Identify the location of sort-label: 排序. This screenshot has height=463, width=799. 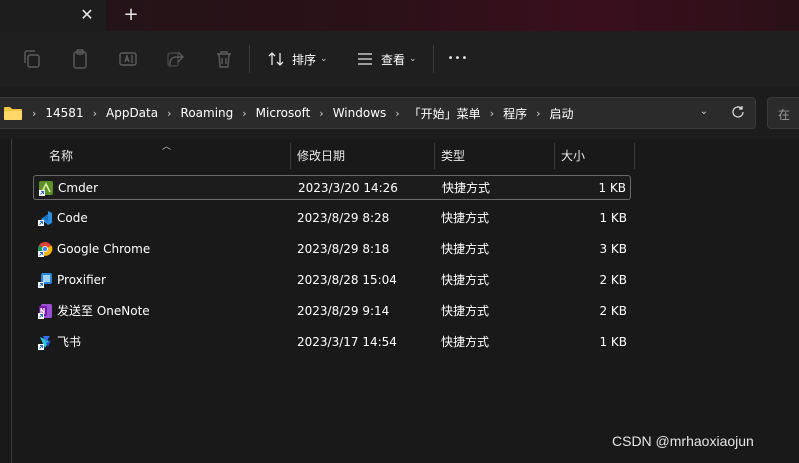
(304, 59).